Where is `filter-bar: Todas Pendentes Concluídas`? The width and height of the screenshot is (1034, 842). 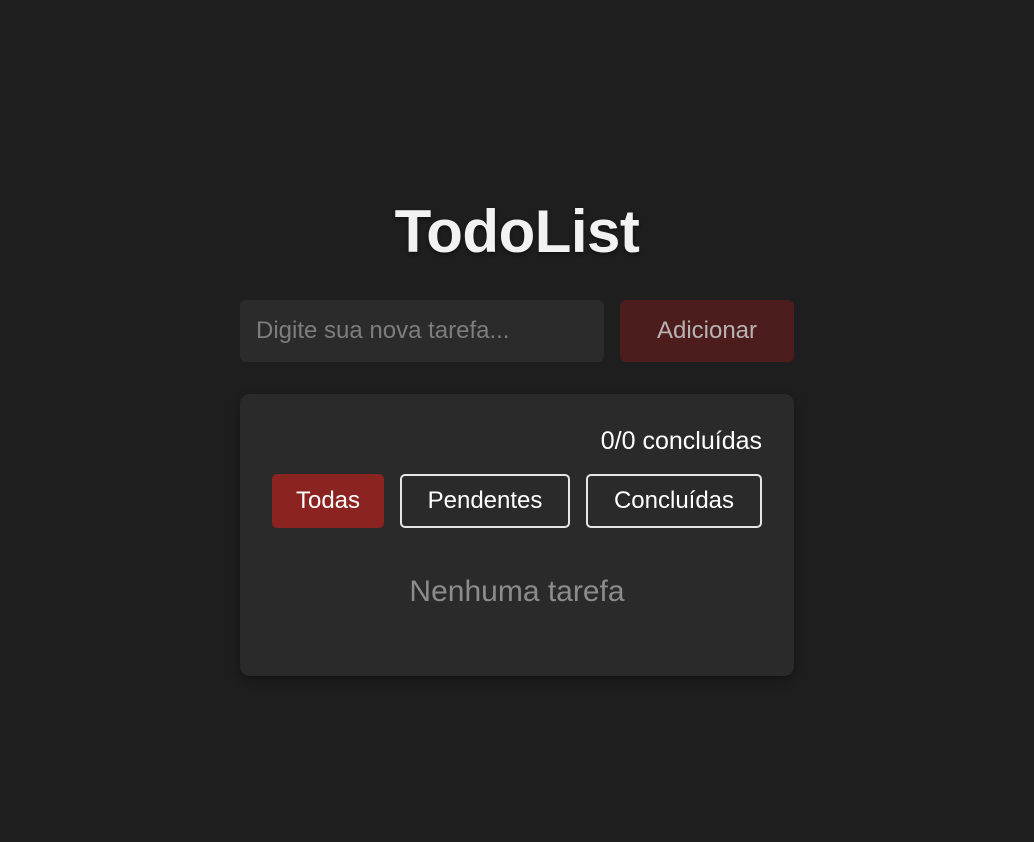
filter-bar: Todas Pendentes Concluídas is located at coordinates (517, 501).